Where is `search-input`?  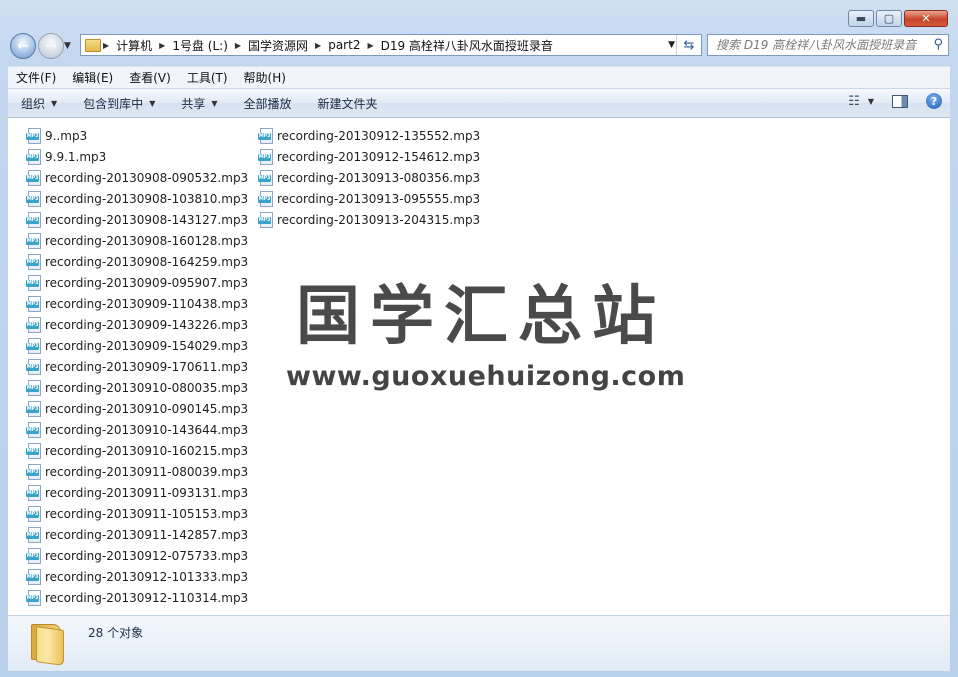 search-input is located at coordinates (818, 45).